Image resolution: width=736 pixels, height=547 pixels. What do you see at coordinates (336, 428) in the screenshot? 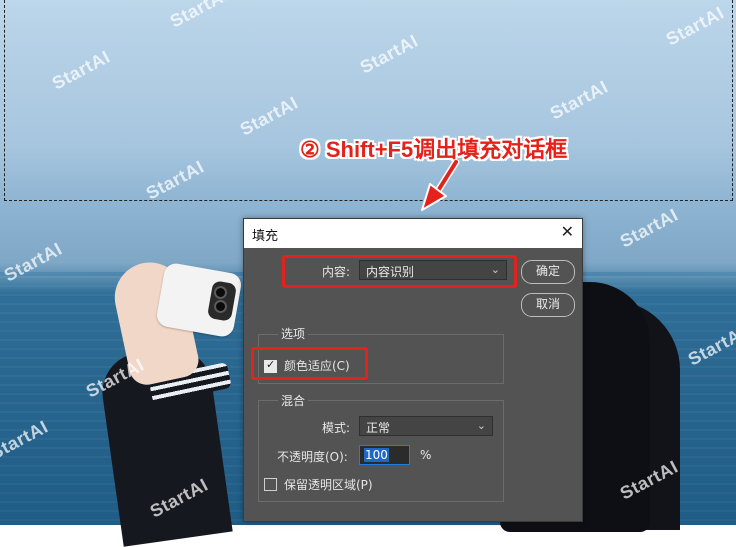
I see `mode-label: 模式:` at bounding box center [336, 428].